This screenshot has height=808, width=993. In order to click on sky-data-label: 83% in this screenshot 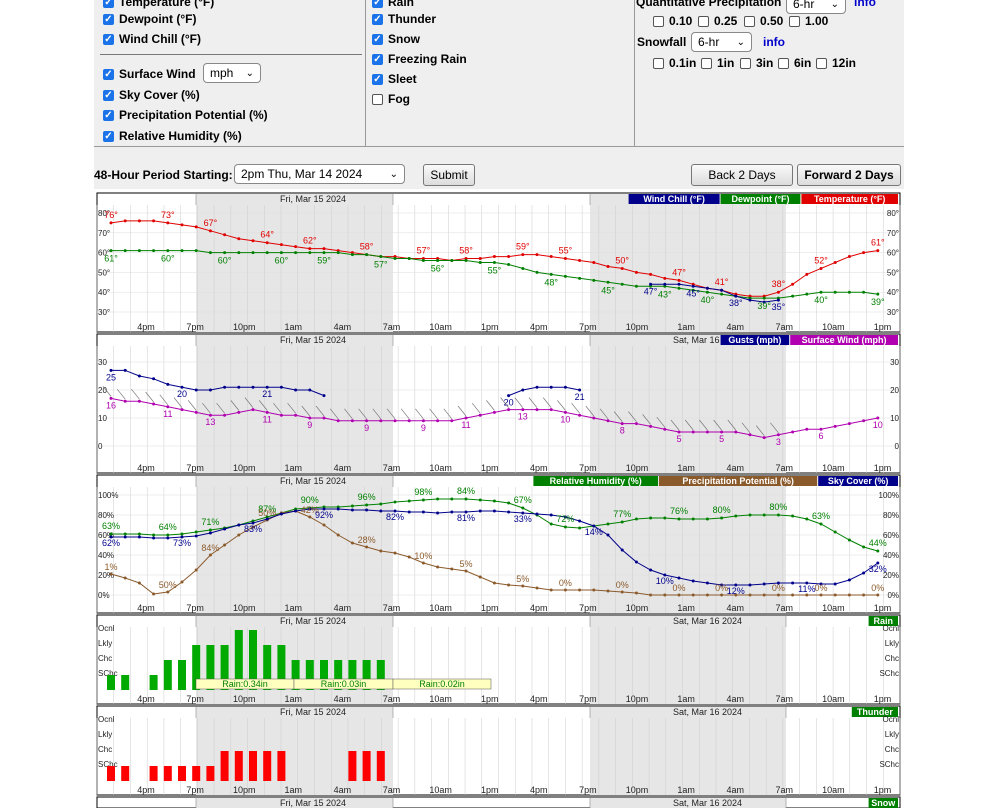, I will do `click(253, 529)`.